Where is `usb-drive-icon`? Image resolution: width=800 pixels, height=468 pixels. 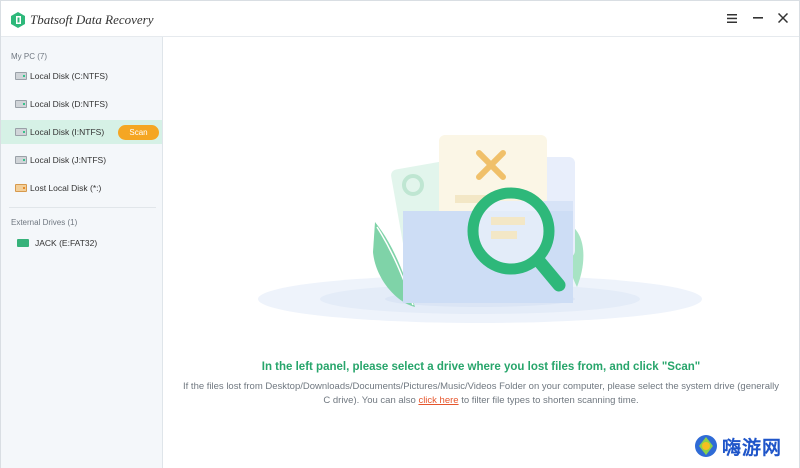
usb-drive-icon is located at coordinates (23, 243).